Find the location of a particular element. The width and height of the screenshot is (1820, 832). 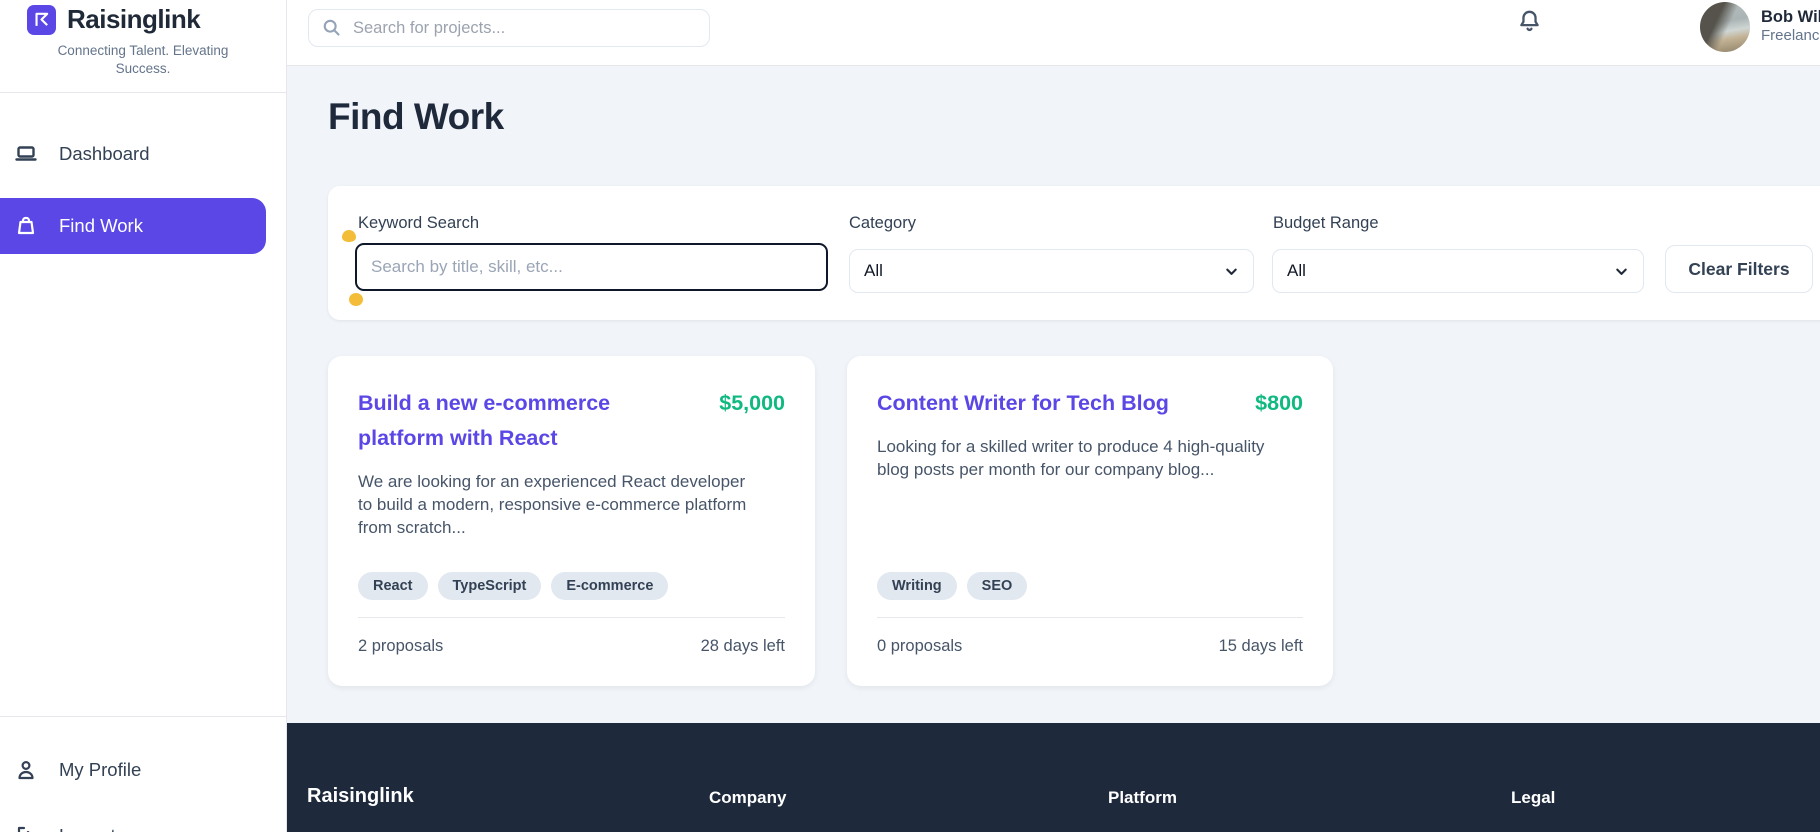

page-title: Find Work is located at coordinates (416, 116).